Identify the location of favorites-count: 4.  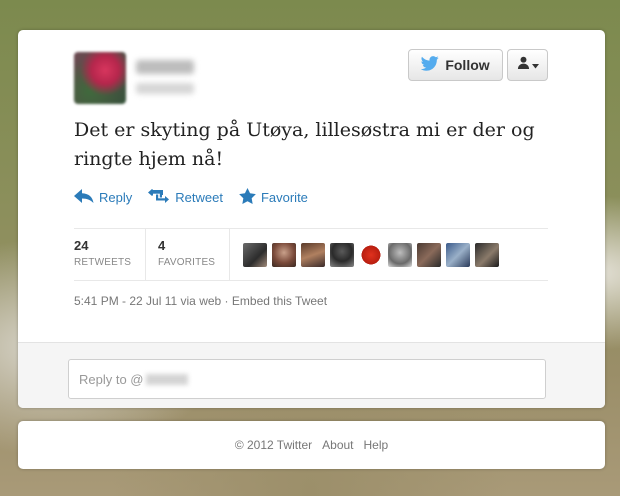
(162, 245).